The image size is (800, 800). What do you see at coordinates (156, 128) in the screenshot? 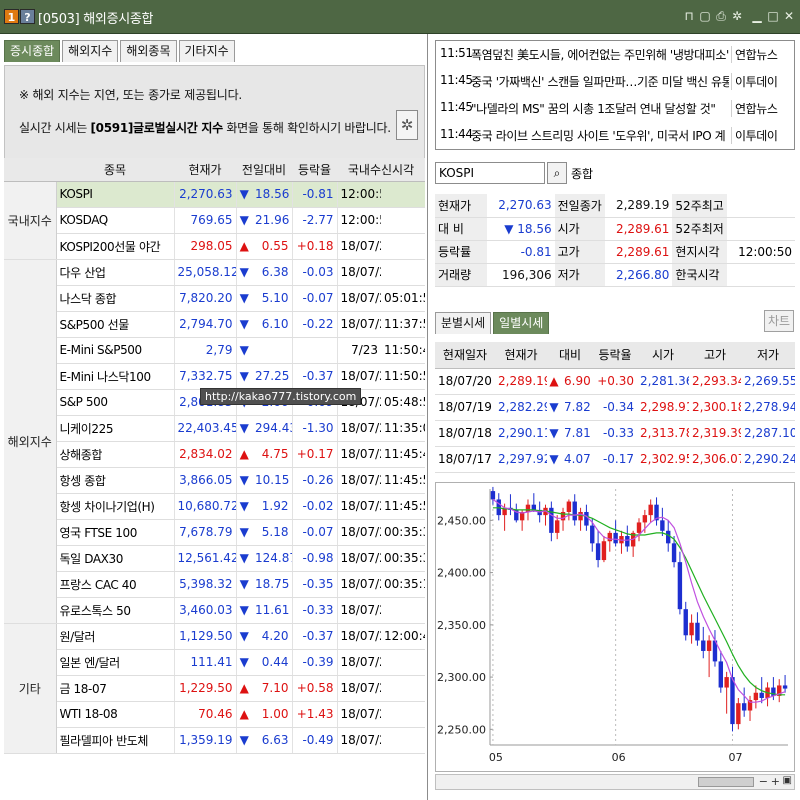
I see `notice-screen-link: [0591]글로벌실시간 지수` at bounding box center [156, 128].